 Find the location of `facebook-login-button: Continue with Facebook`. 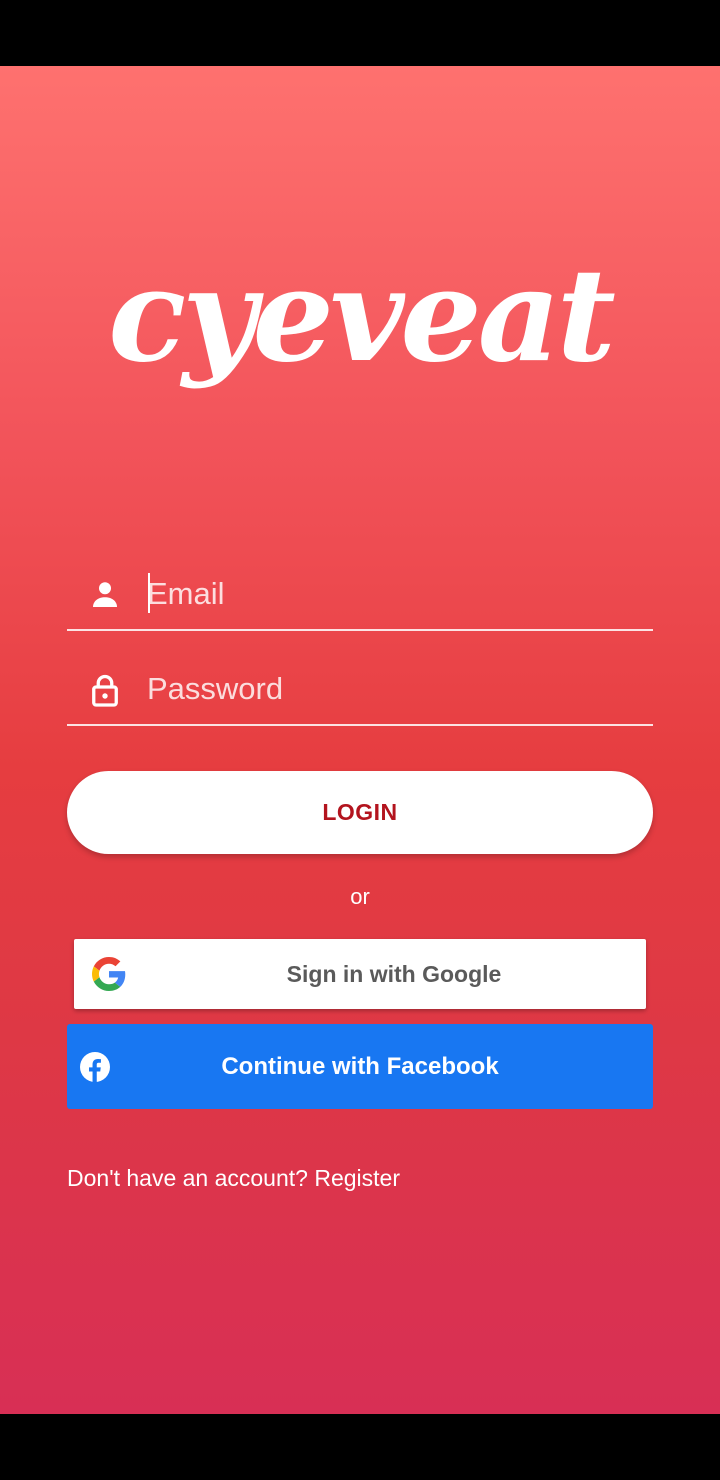

facebook-login-button: Continue with Facebook is located at coordinates (360, 1066).